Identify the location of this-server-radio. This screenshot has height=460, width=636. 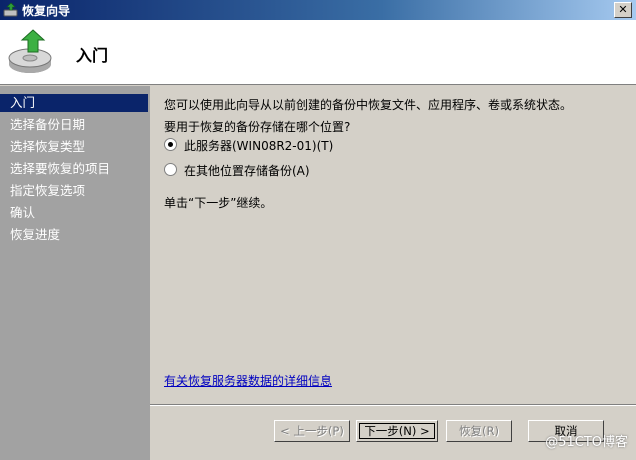
(170, 144).